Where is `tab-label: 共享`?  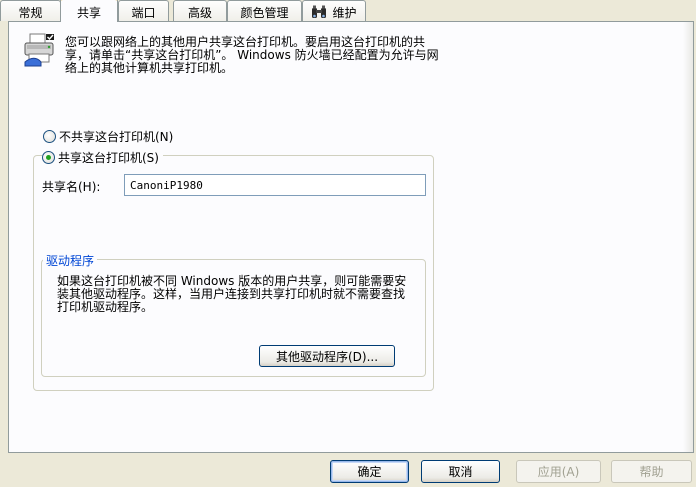
tab-label: 共享 is located at coordinates (88, 12).